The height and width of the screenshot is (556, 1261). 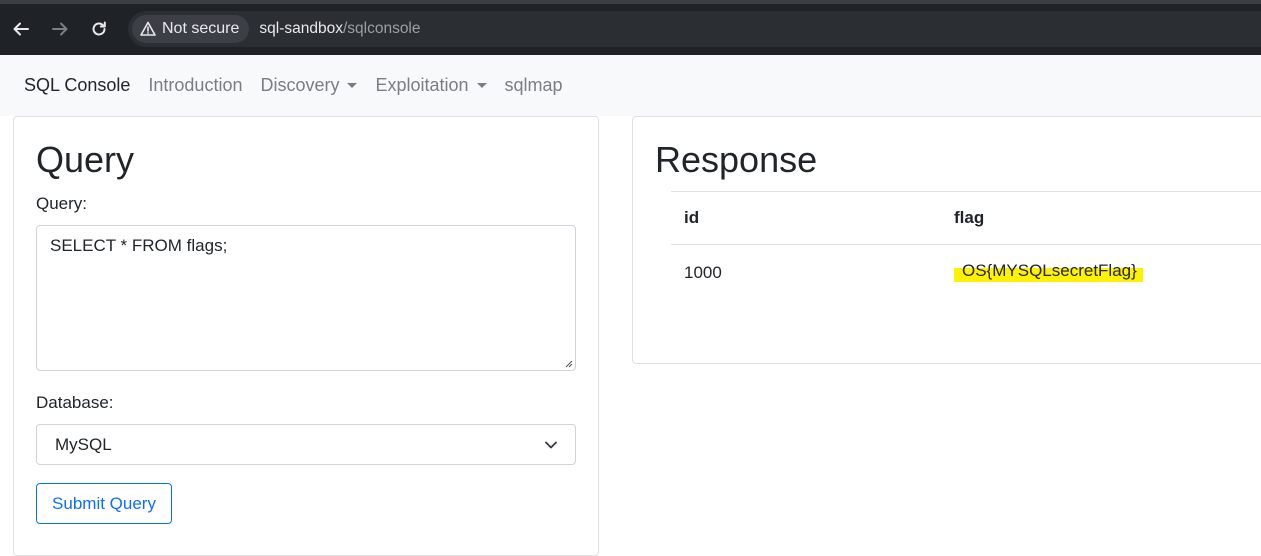 I want to click on navbar-brand: SQL Console, so click(x=77, y=85).